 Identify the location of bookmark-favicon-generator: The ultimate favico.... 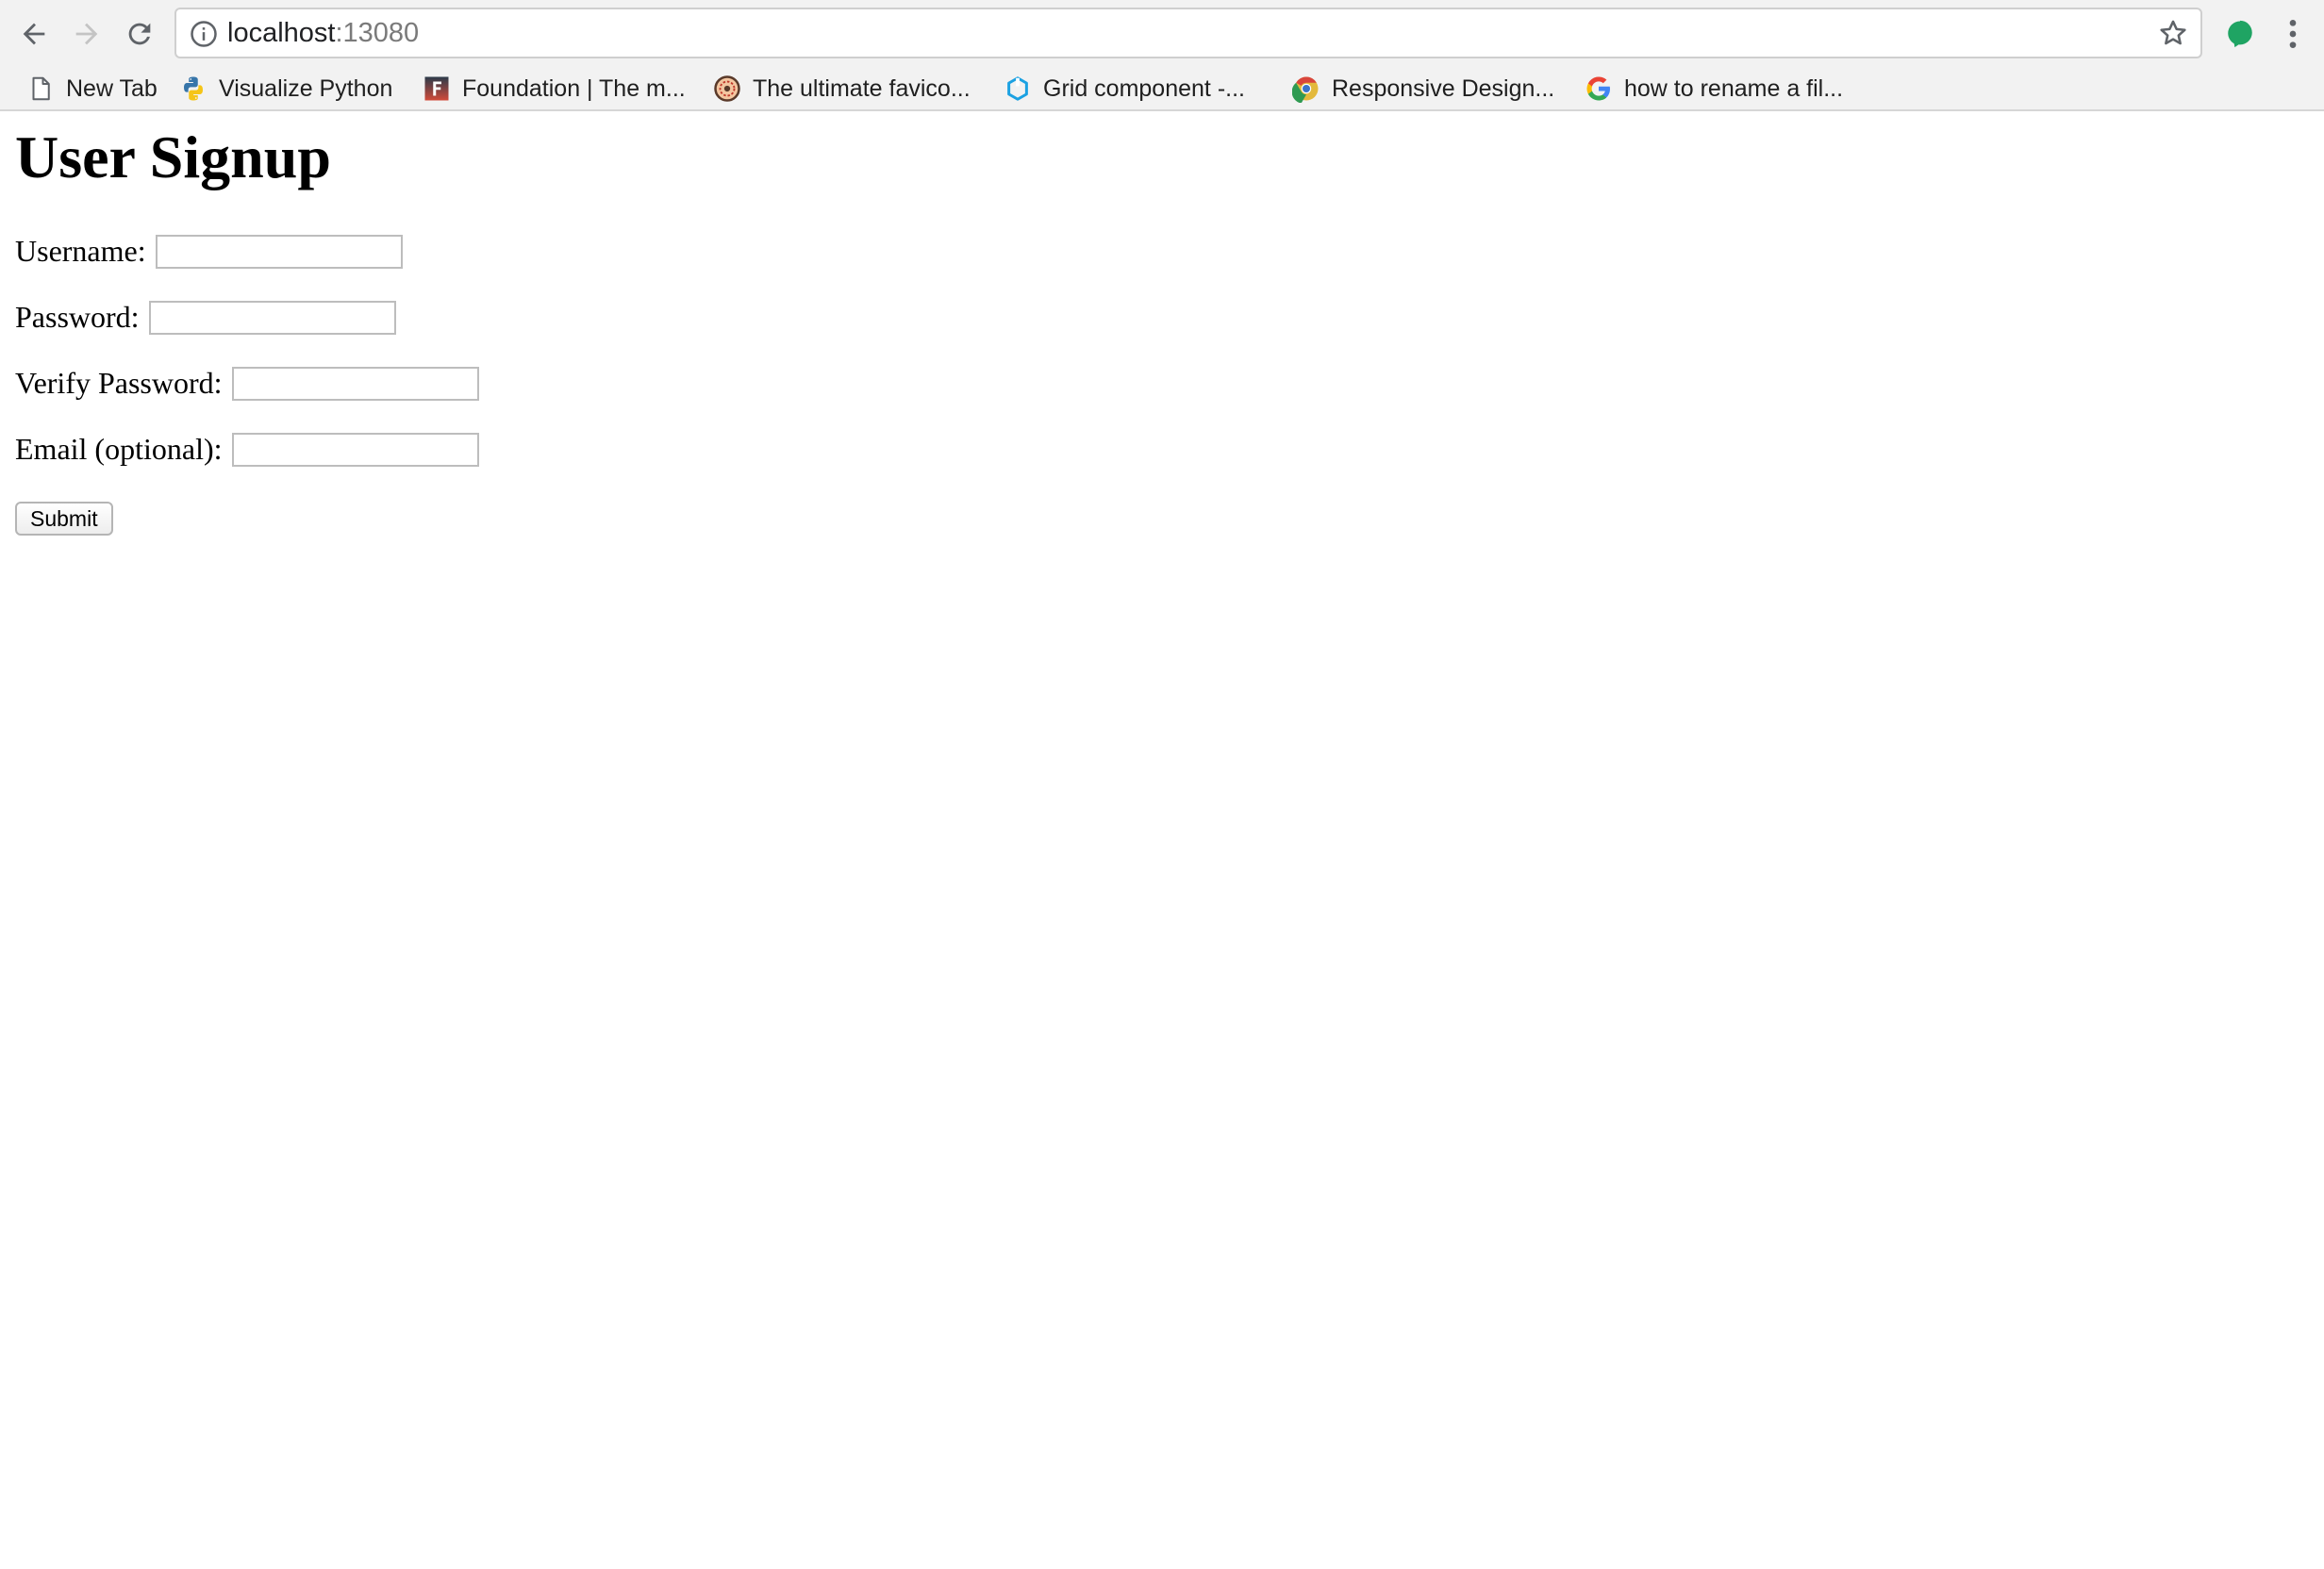
(842, 88).